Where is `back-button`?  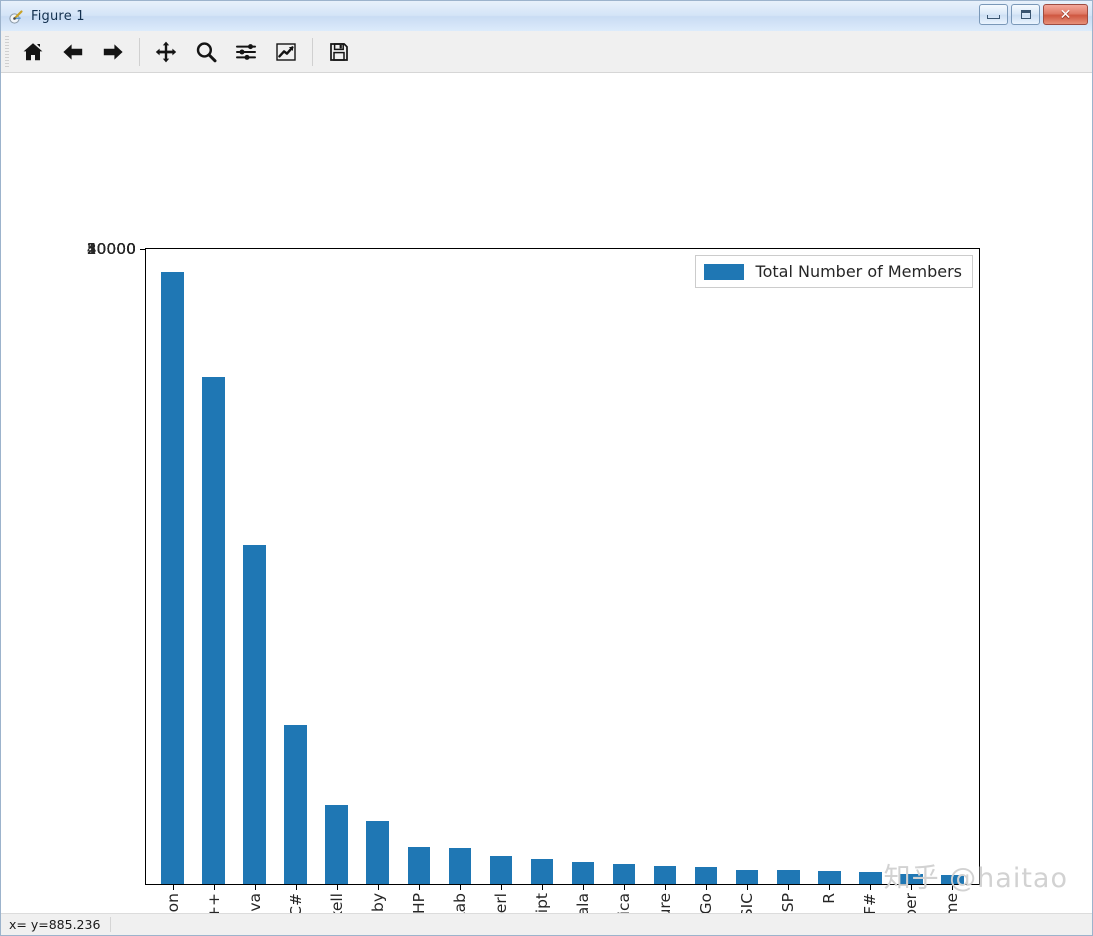
back-button is located at coordinates (73, 52).